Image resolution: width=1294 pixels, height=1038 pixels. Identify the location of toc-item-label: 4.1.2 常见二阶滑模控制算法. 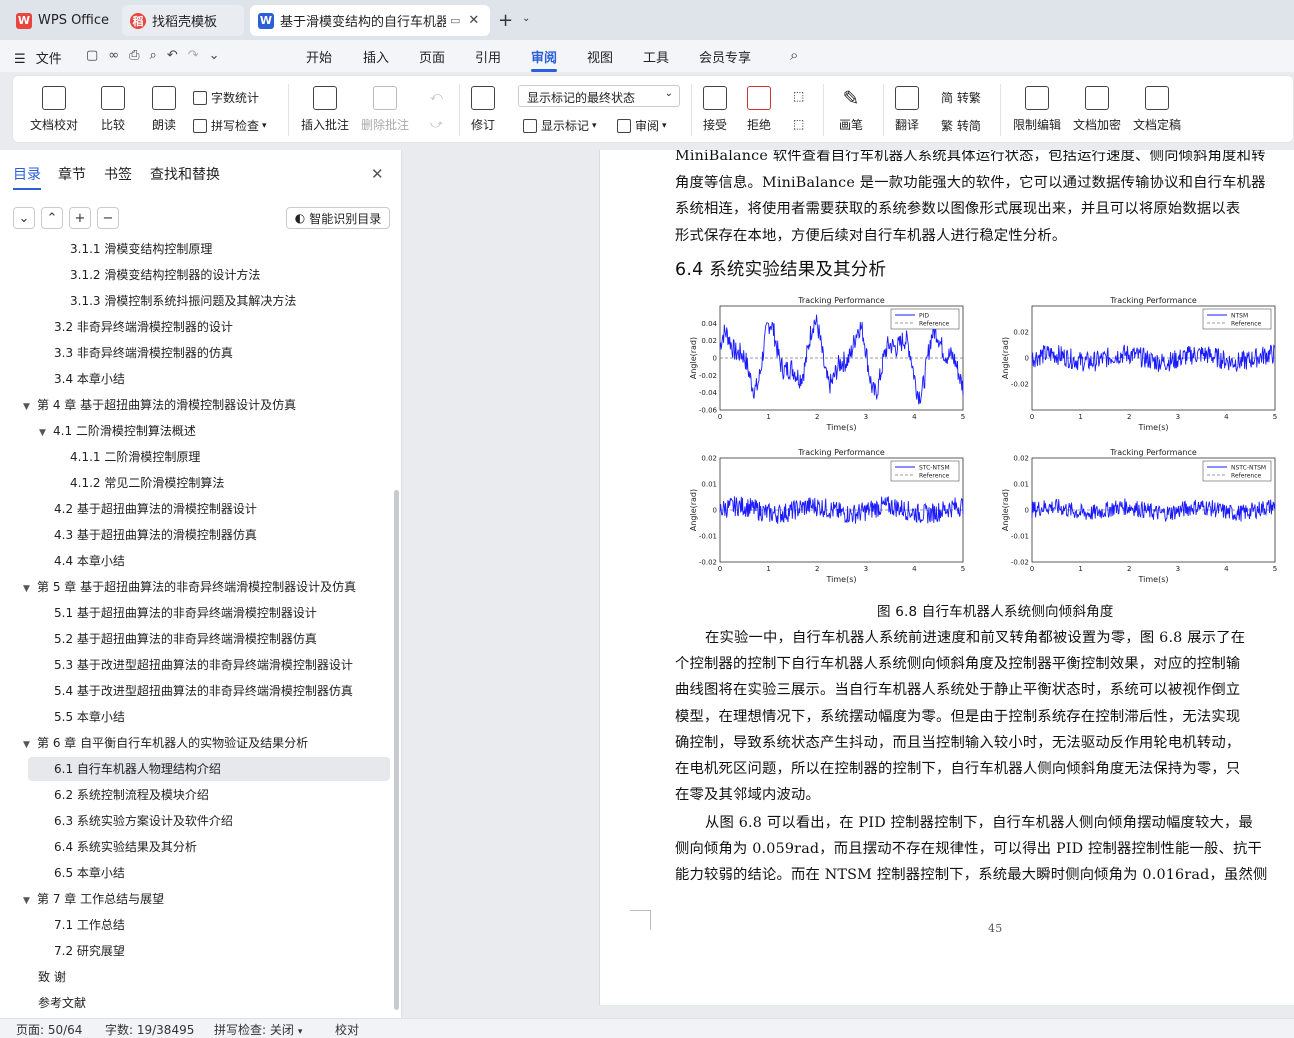
(147, 483).